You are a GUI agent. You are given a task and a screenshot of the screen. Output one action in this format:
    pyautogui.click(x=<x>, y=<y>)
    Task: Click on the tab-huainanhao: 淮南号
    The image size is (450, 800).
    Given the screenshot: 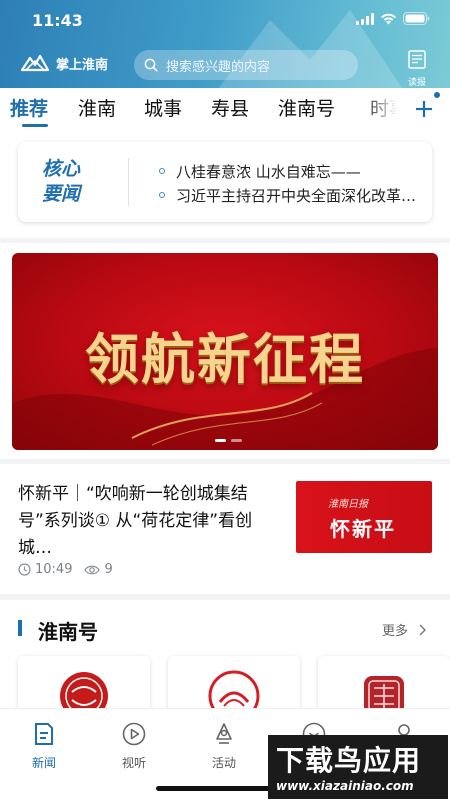 What is the action you would take?
    pyautogui.click(x=306, y=107)
    